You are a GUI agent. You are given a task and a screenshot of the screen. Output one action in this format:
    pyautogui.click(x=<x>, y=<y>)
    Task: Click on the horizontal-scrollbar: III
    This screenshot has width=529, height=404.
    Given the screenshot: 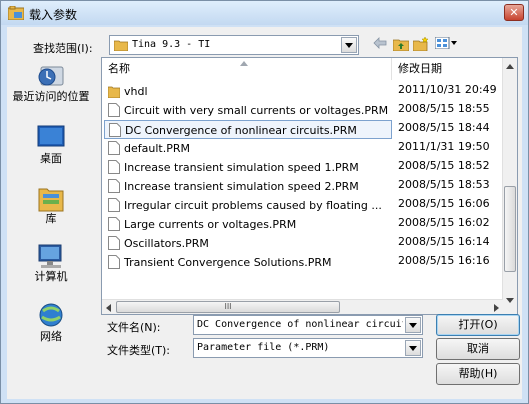 What is the action you would take?
    pyautogui.click(x=302, y=306)
    